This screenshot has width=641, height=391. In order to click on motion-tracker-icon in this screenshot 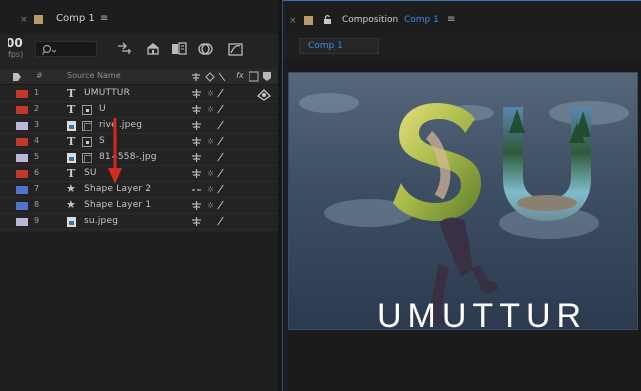, I will do `click(87, 110)`.